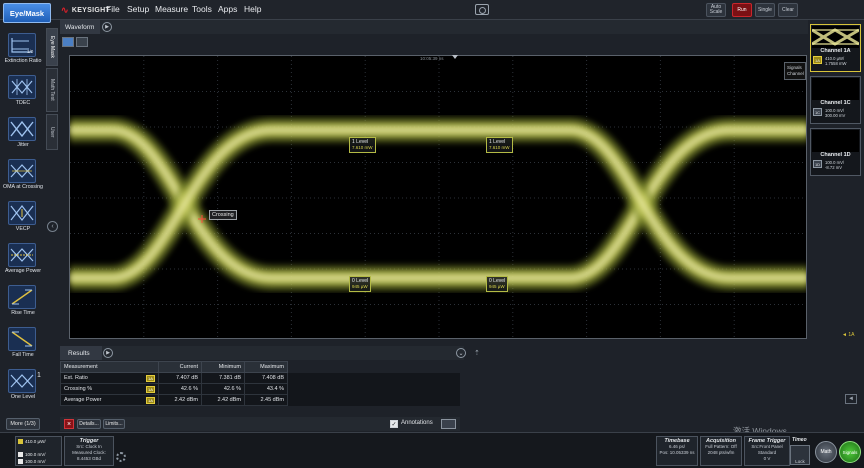 The height and width of the screenshot is (468, 864). I want to click on channel-level-marker: ◄ 1A, so click(848, 335).